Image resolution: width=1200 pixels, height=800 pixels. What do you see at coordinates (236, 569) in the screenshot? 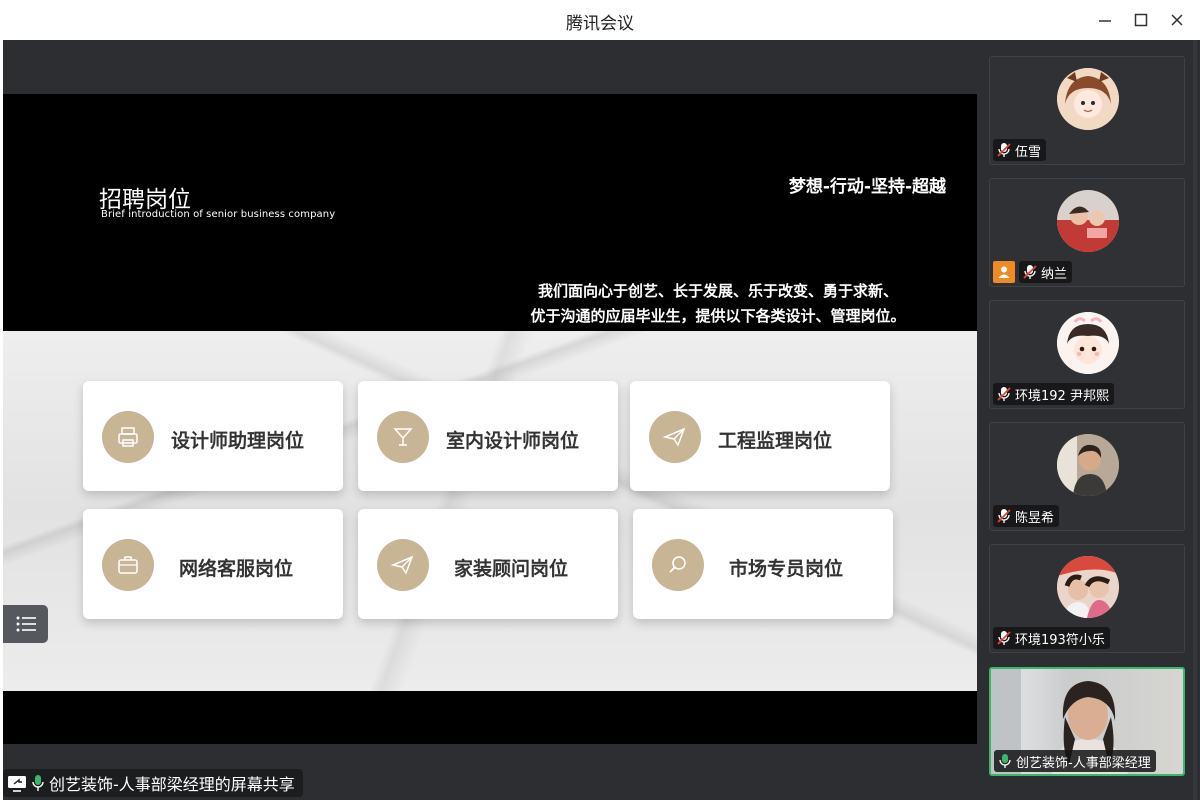
I see `job-card-label: 网络客服岗位` at bounding box center [236, 569].